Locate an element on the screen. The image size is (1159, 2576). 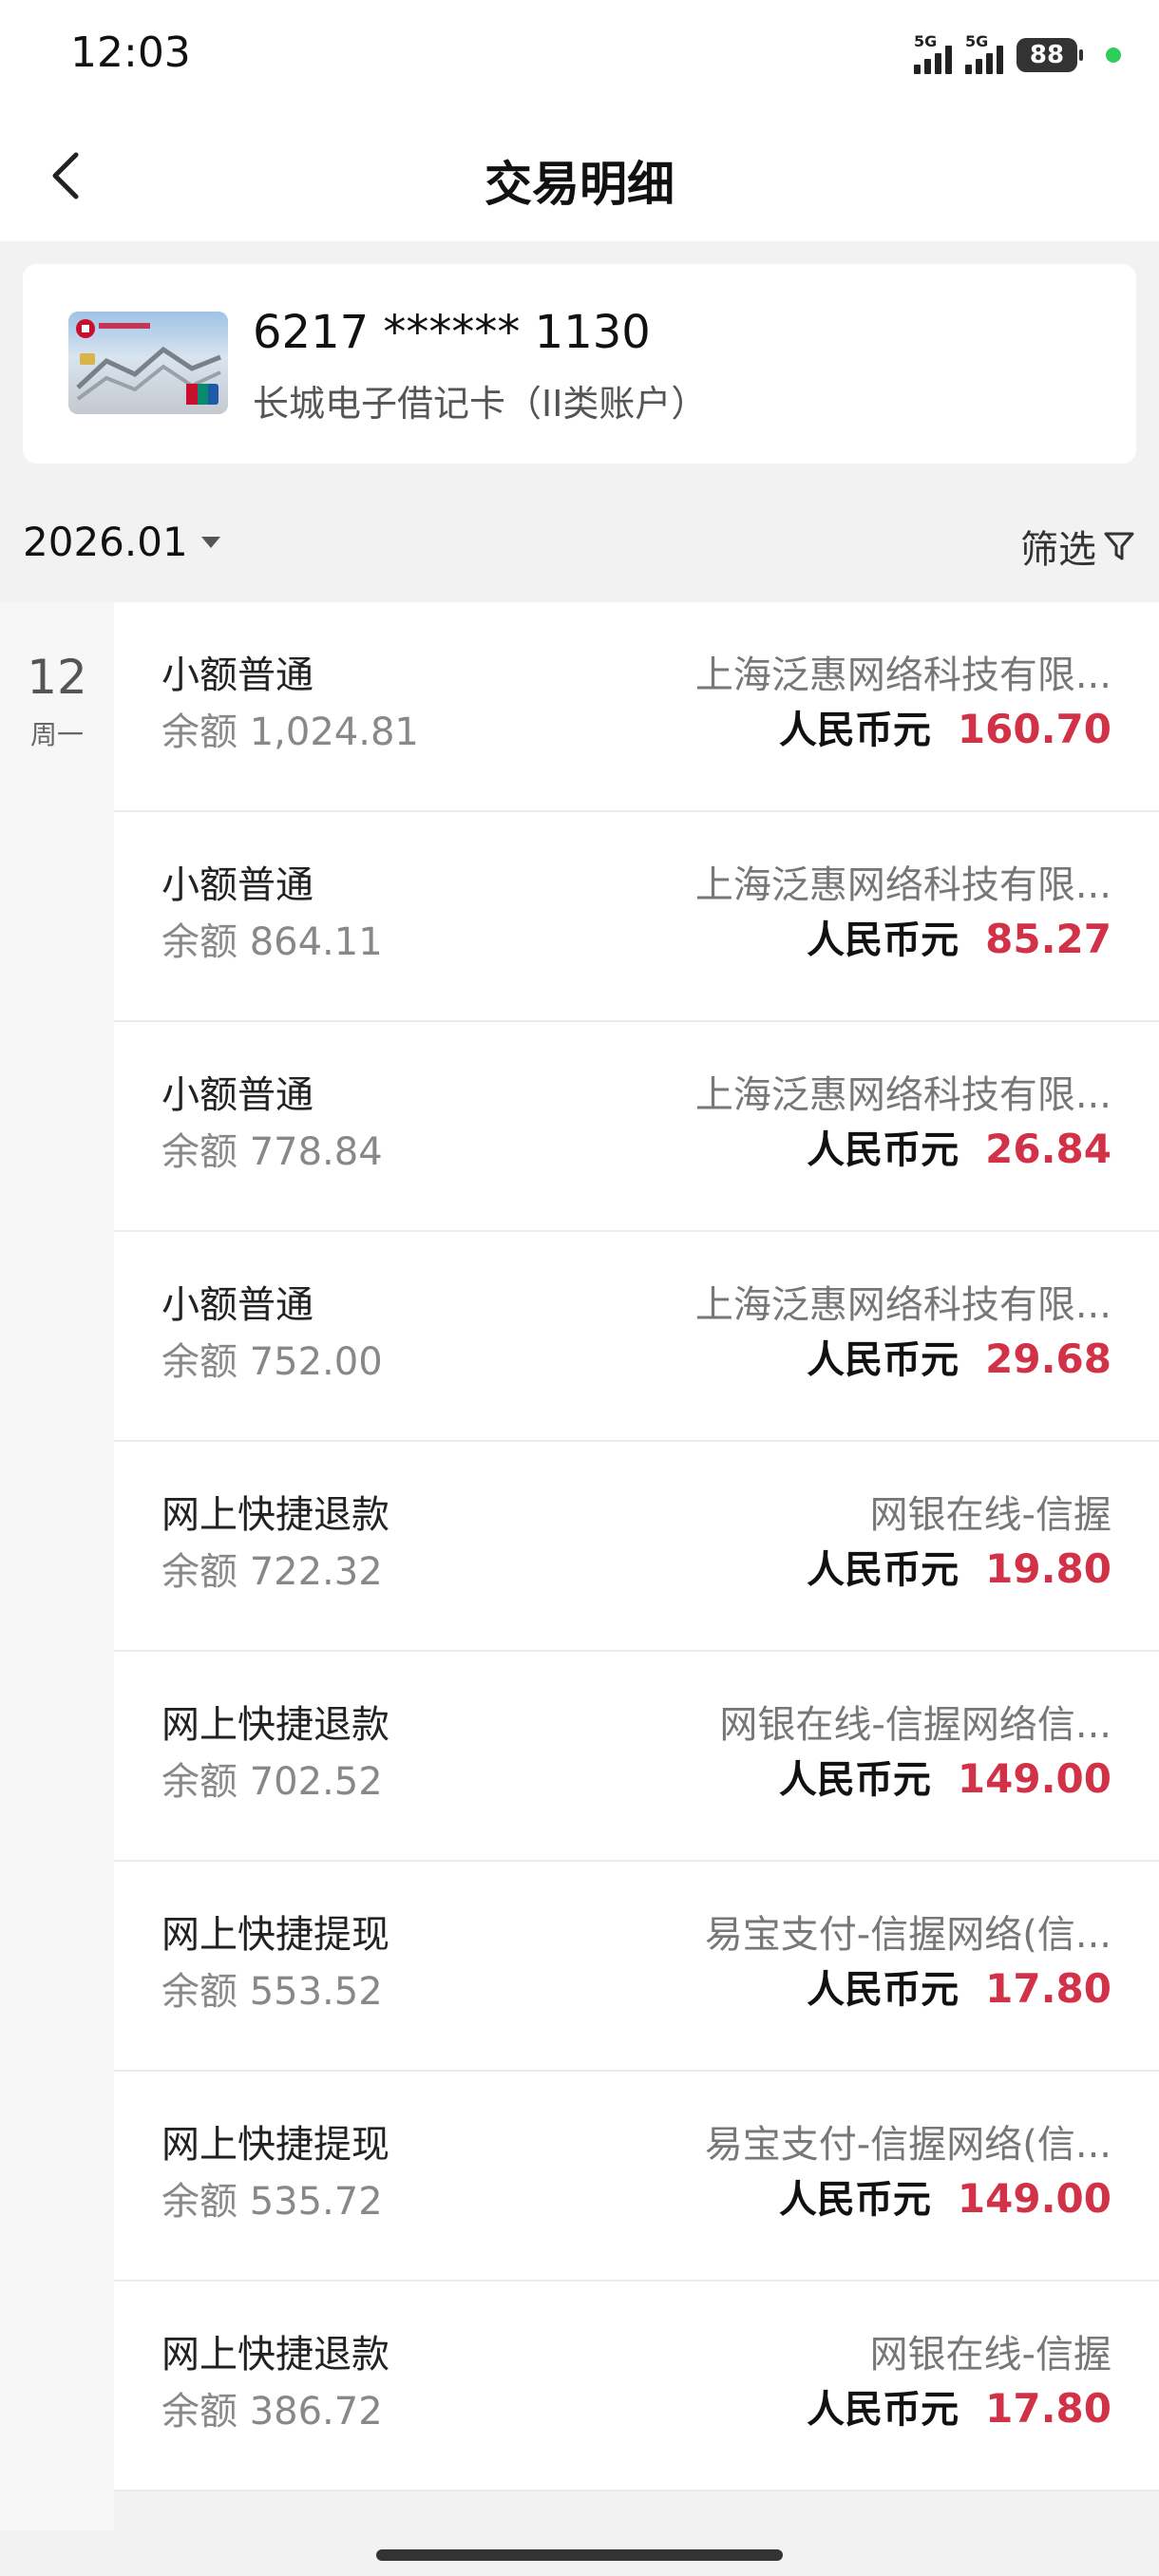
transaction-amount: 26.84 is located at coordinates (1048, 1149).